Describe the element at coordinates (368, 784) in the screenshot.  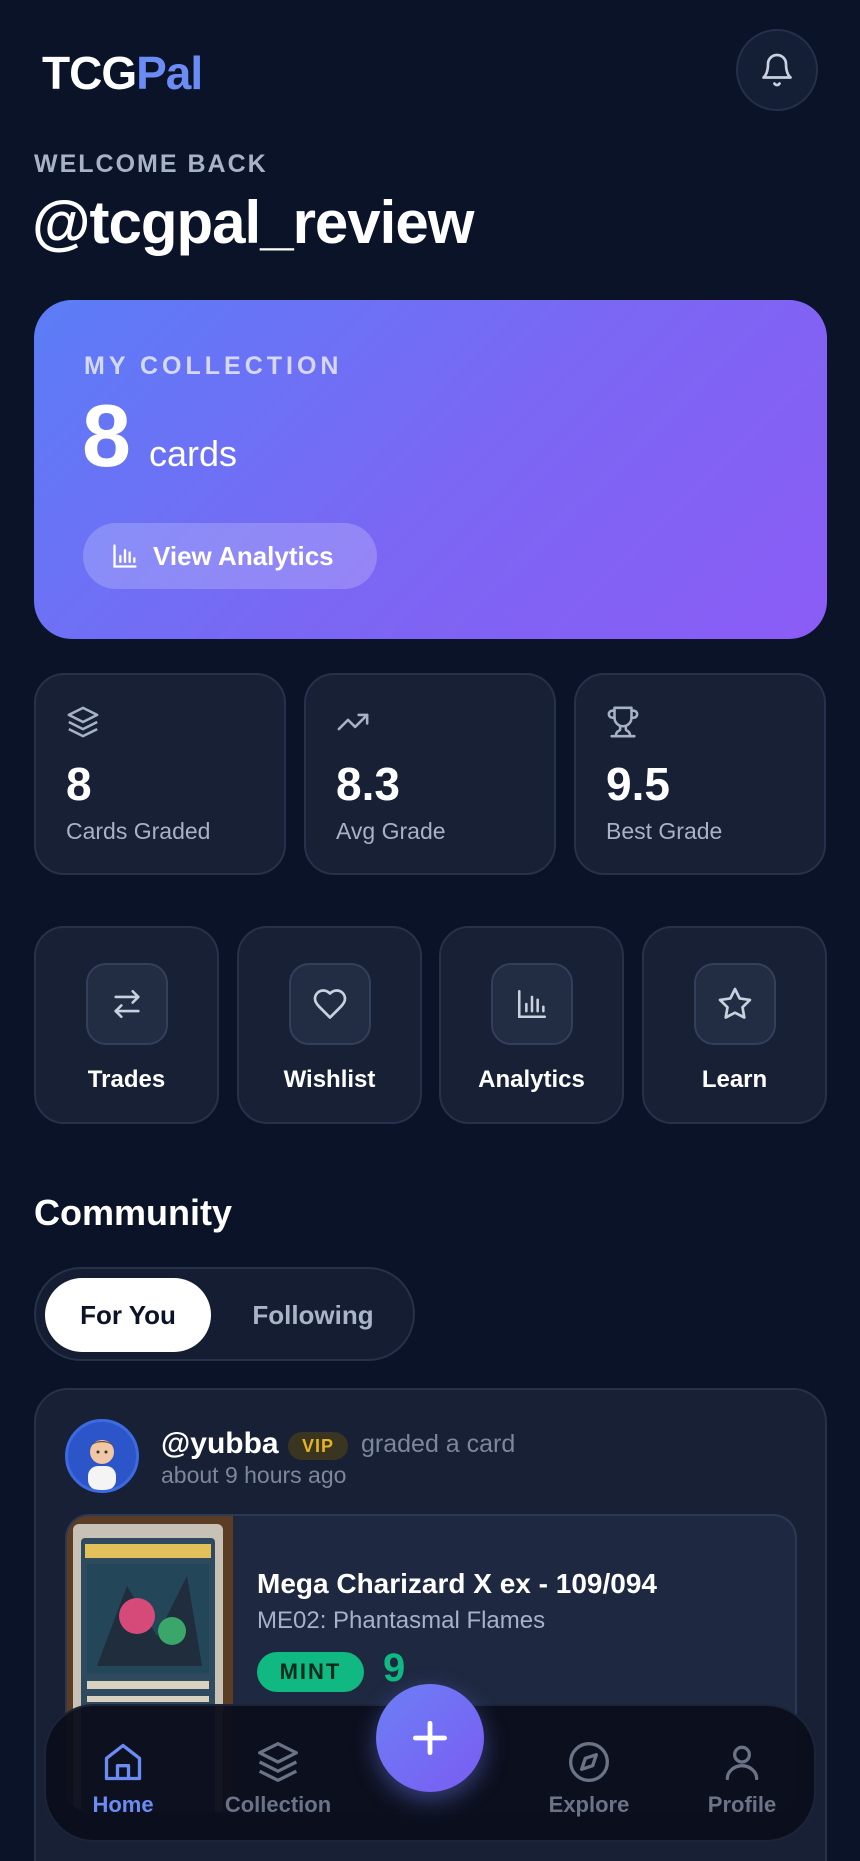
I see `stat-value: 8.3` at that location.